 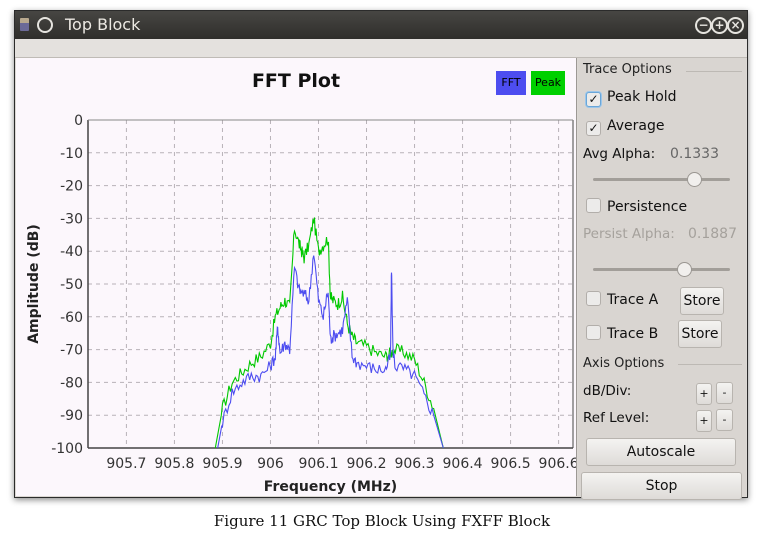 I want to click on x-tick-label: 906.2, so click(x=366, y=464).